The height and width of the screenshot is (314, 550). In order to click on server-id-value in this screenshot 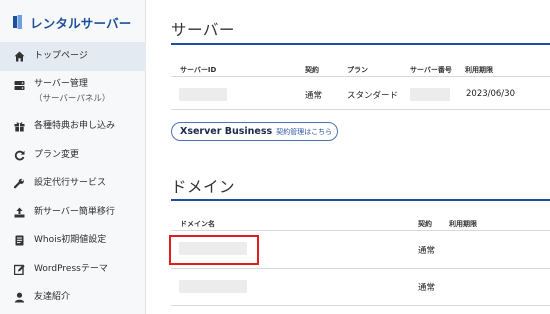, I will do `click(203, 94)`.